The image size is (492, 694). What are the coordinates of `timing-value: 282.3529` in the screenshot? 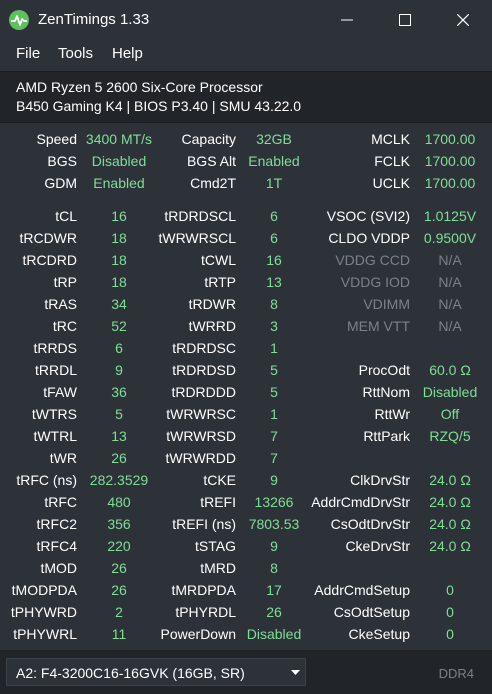 It's located at (119, 480).